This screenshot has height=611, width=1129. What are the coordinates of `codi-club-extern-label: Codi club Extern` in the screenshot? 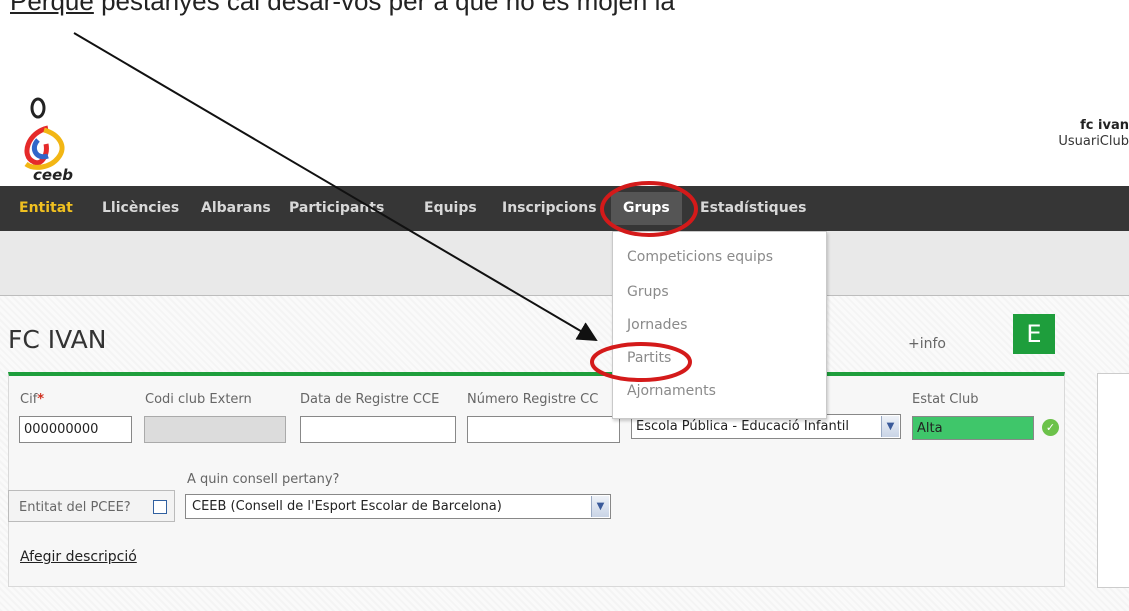 It's located at (198, 399).